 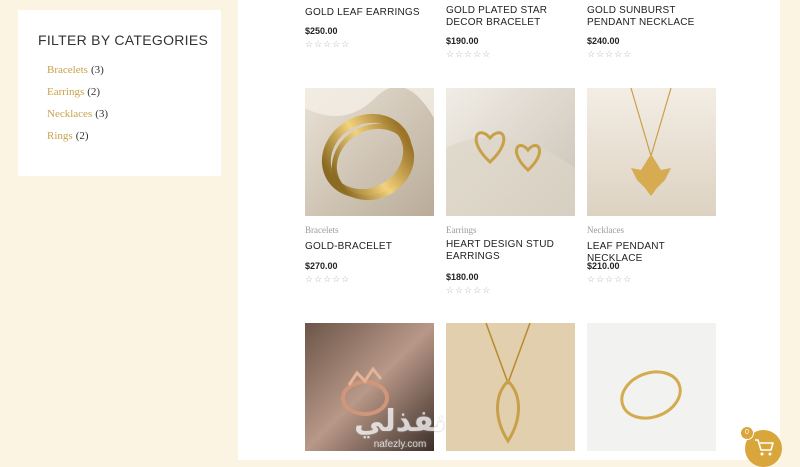 I want to click on filter-title: FILTER BY CATEGORIES, so click(x=123, y=40).